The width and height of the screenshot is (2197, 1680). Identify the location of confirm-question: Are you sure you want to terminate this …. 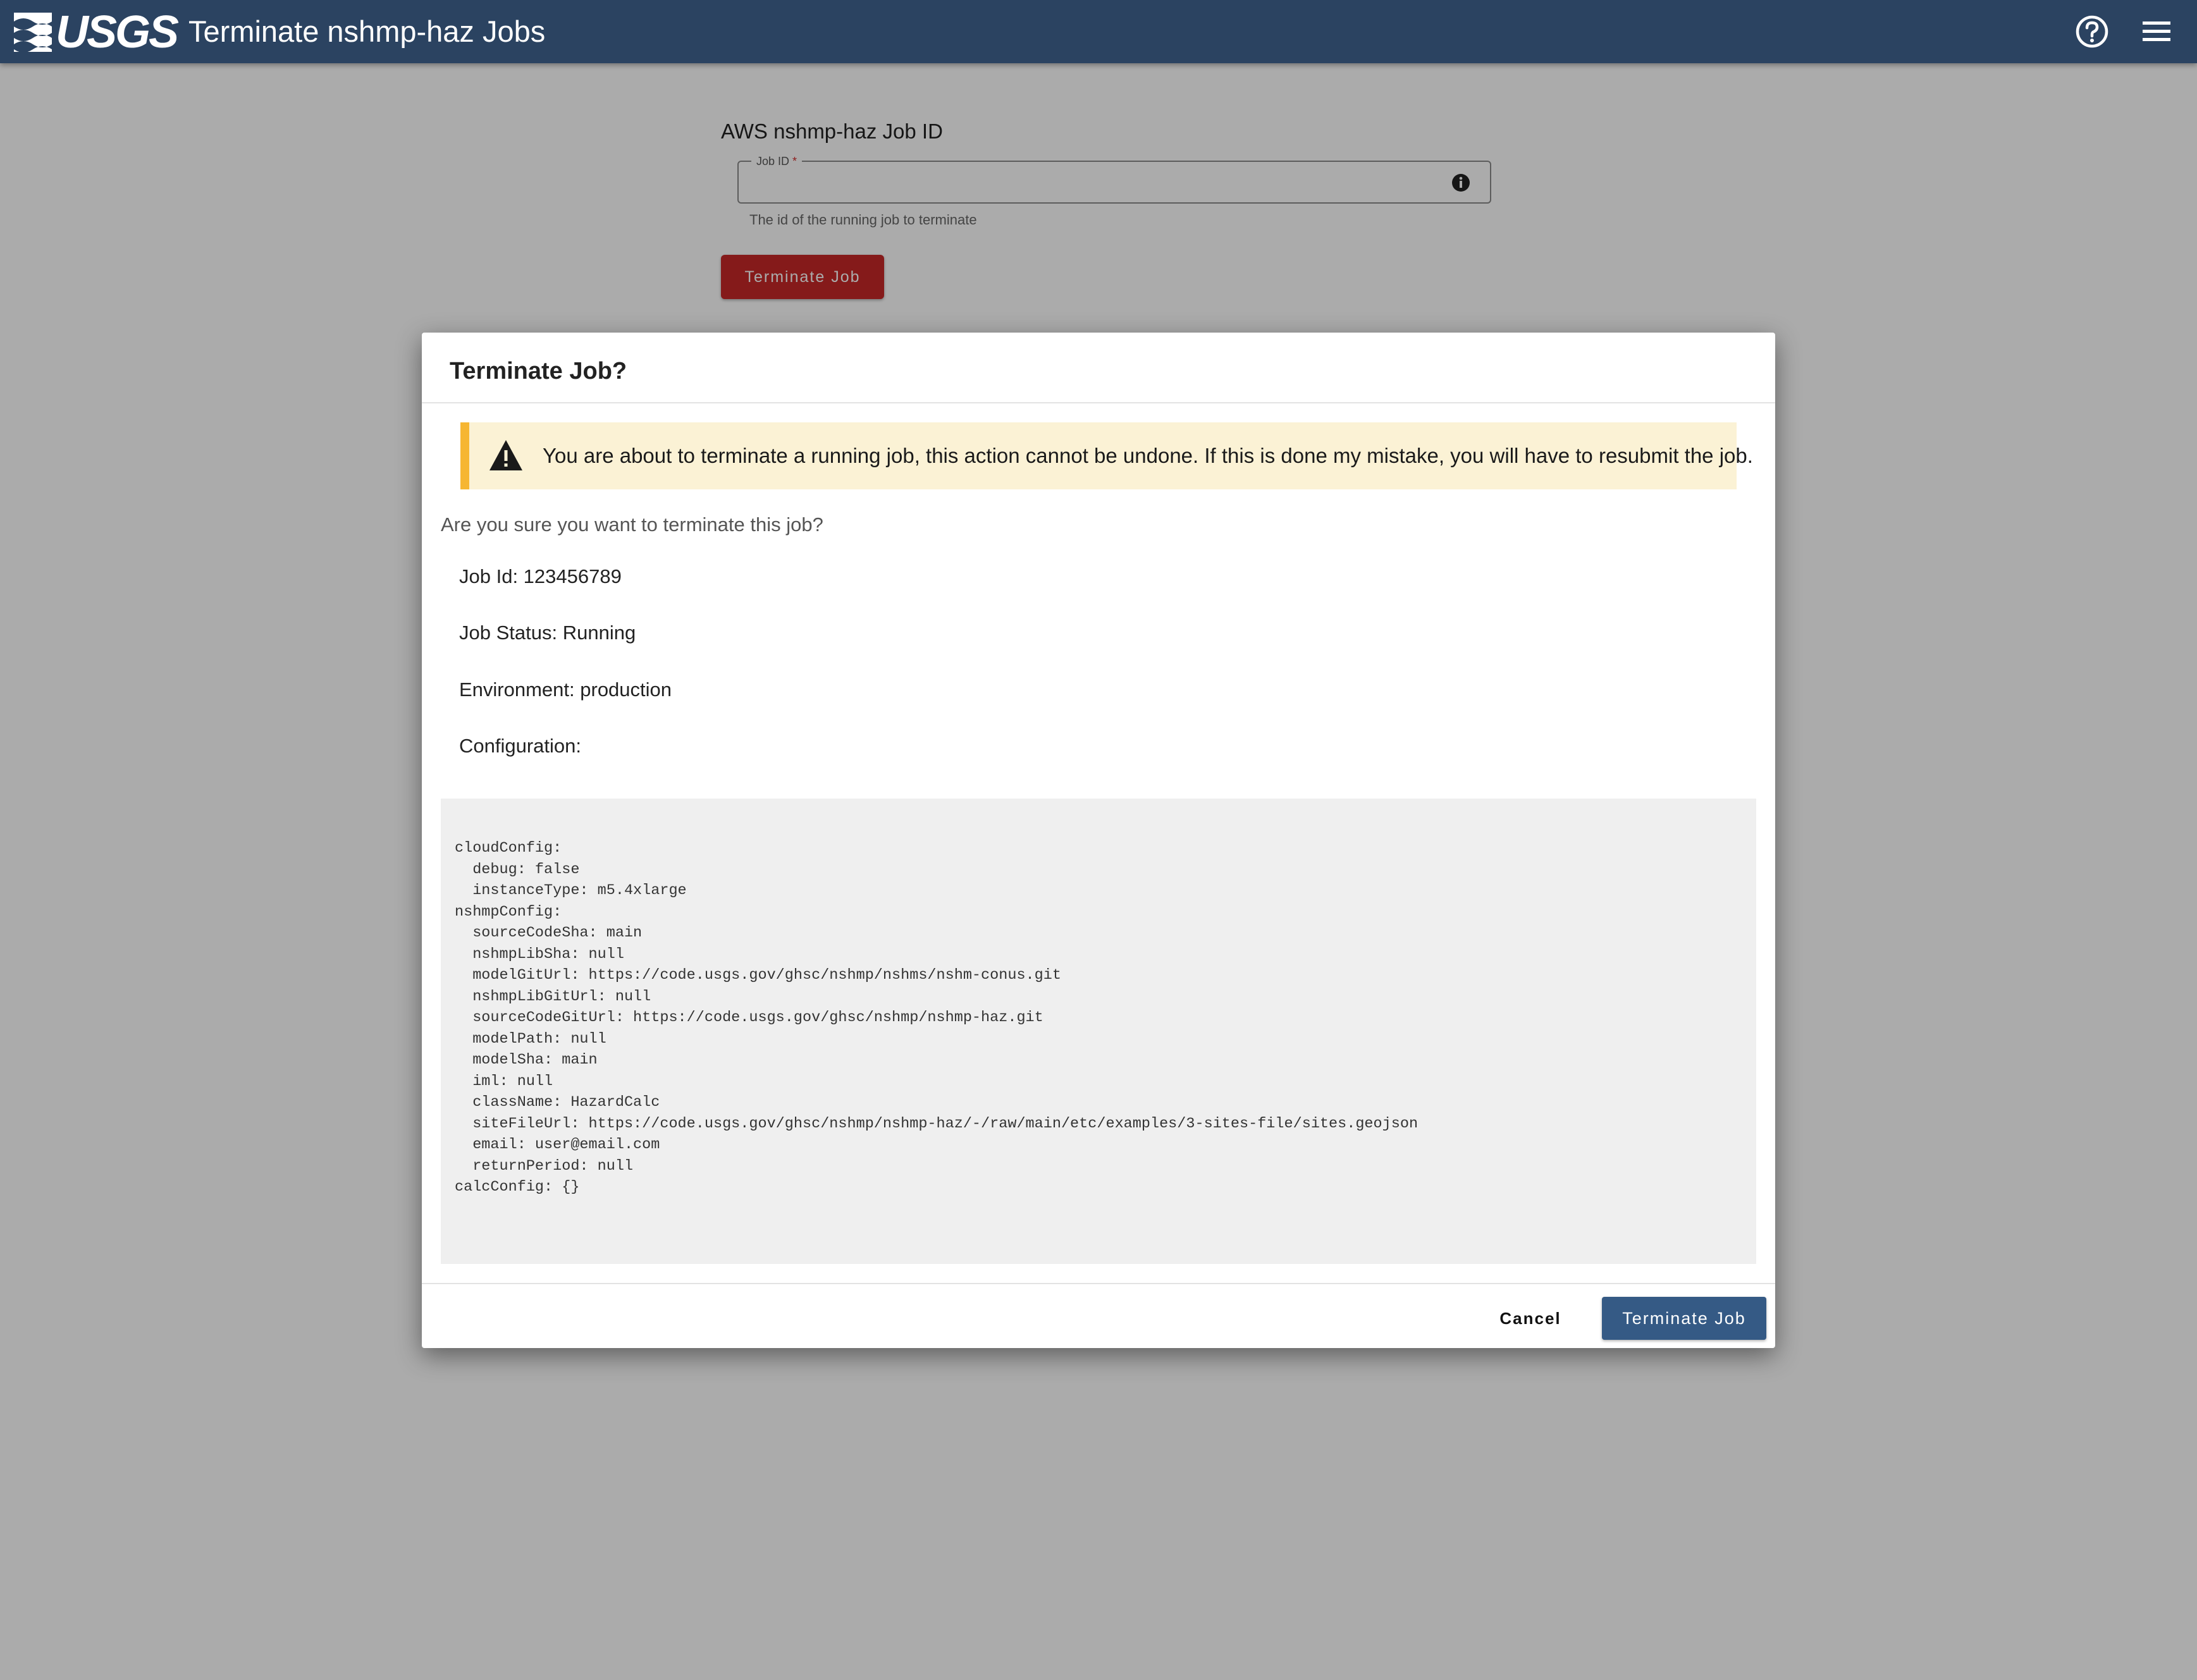
(632, 524).